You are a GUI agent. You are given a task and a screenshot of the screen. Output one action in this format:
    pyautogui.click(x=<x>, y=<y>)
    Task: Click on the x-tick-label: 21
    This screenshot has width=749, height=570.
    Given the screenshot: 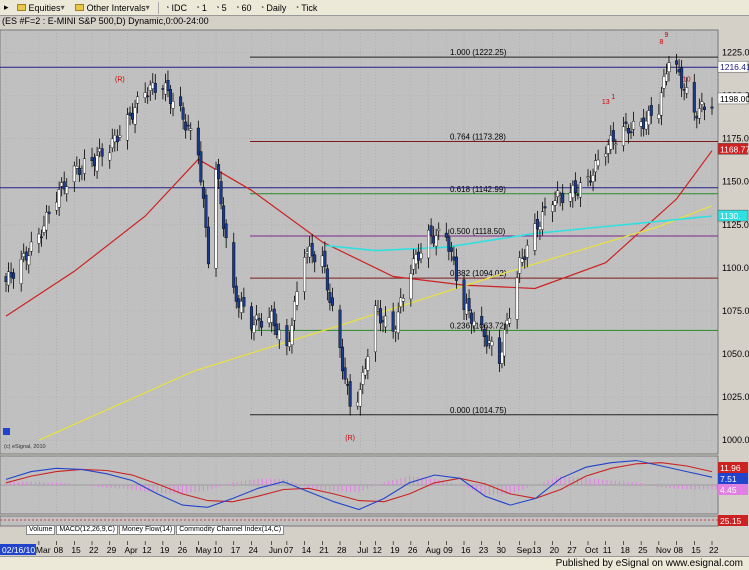 What is the action you would take?
    pyautogui.click(x=324, y=550)
    